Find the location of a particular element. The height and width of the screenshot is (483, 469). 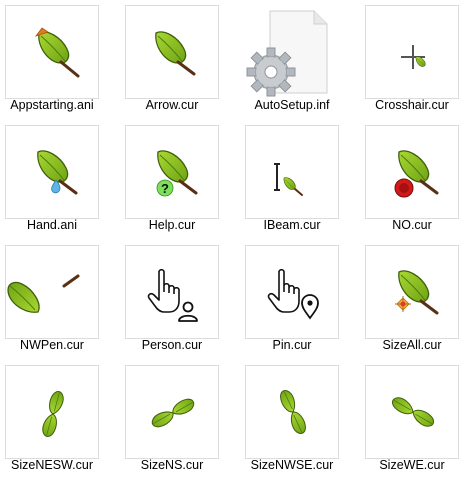

file-name: SizeNS.cur is located at coordinates (172, 465).